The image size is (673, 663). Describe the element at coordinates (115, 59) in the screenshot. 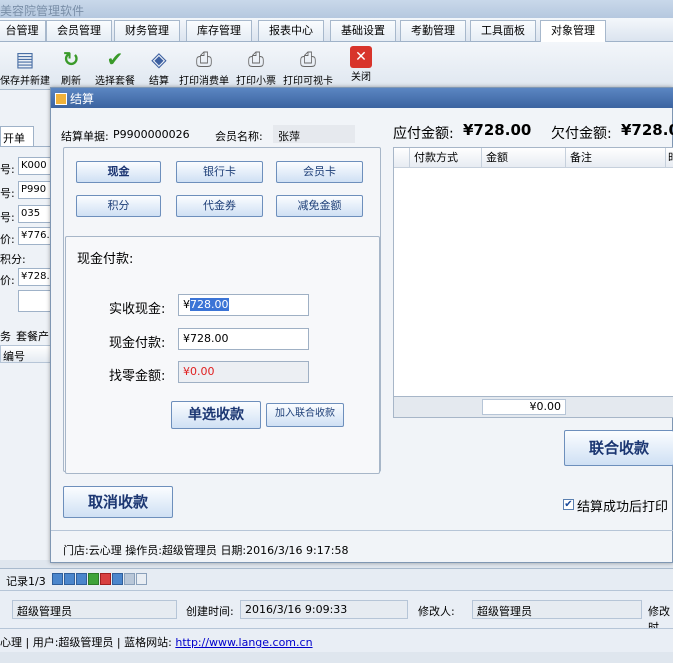

I see `checkmark-icon: ✔` at that location.